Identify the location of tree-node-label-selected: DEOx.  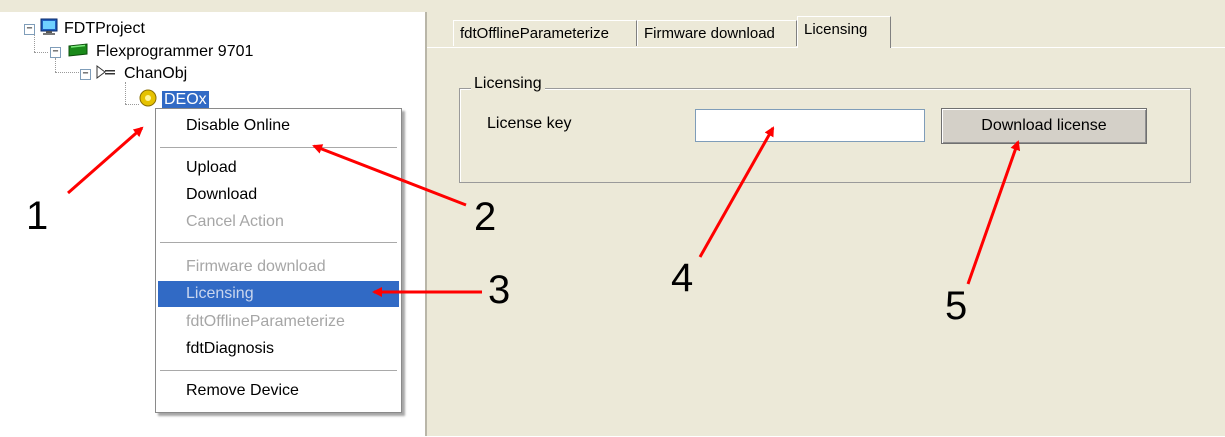
(185, 100).